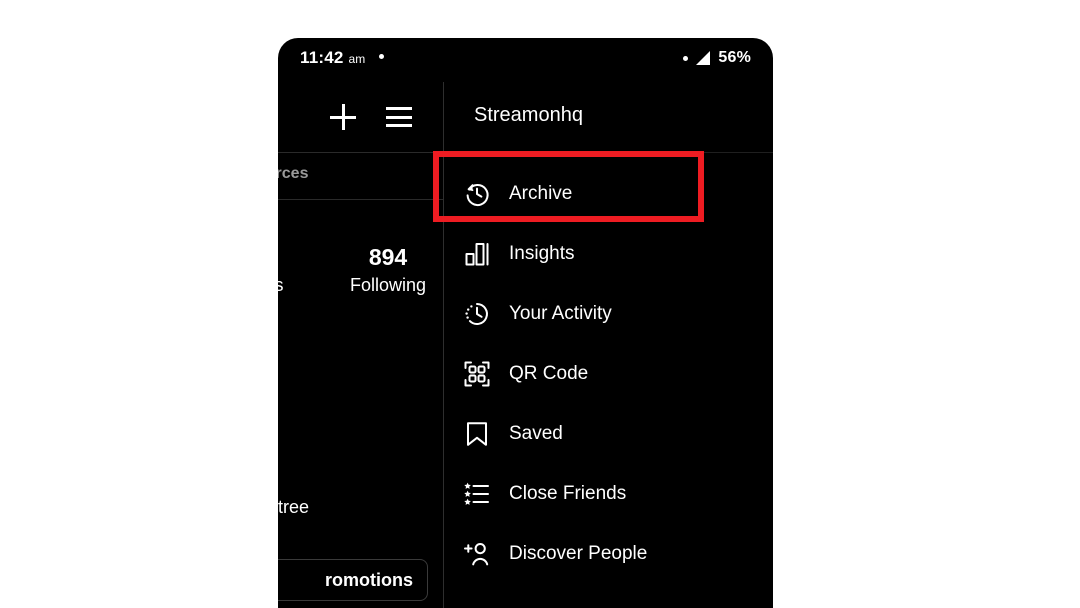 The width and height of the screenshot is (1080, 608). What do you see at coordinates (528, 115) in the screenshot?
I see `menu-account-title: Streamonhq` at bounding box center [528, 115].